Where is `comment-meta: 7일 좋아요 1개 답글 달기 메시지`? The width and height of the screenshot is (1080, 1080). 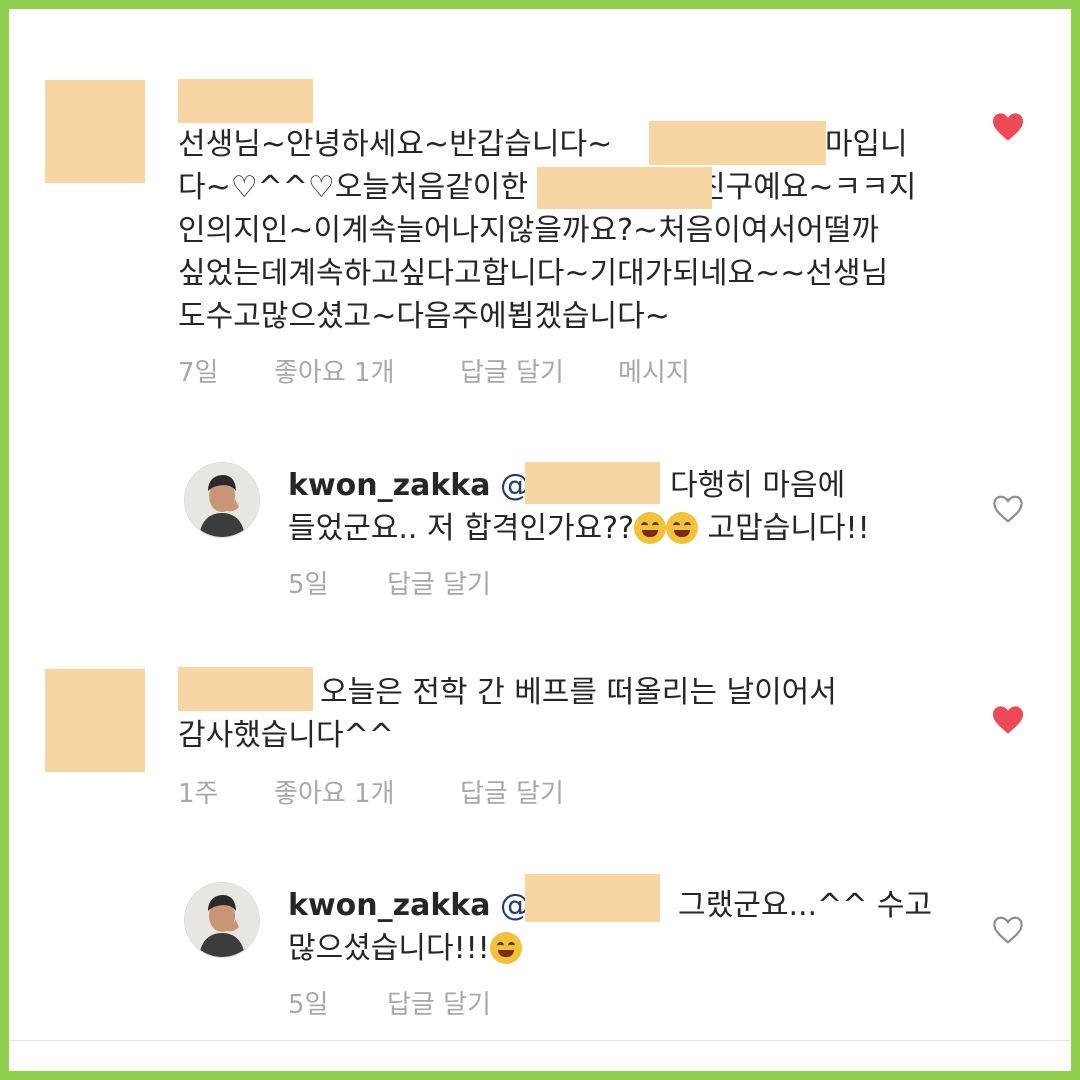
comment-meta: 7일 좋아요 1개 답글 달기 메시지 is located at coordinates (478, 374).